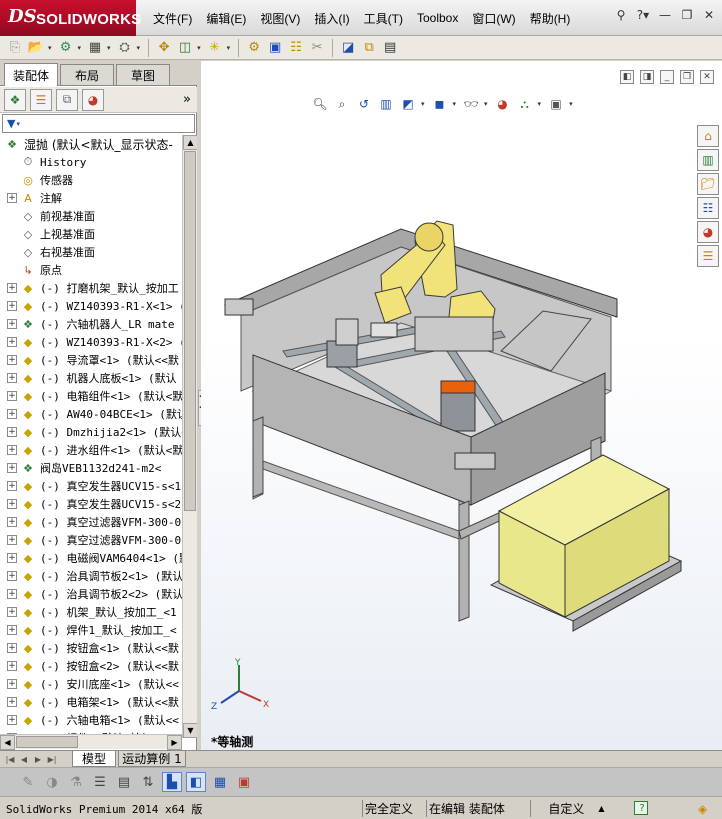 This screenshot has height=819, width=722. I want to click on tree-item: + ◆ (-) 进水组件<1> (默认<默, so click(91, 450).